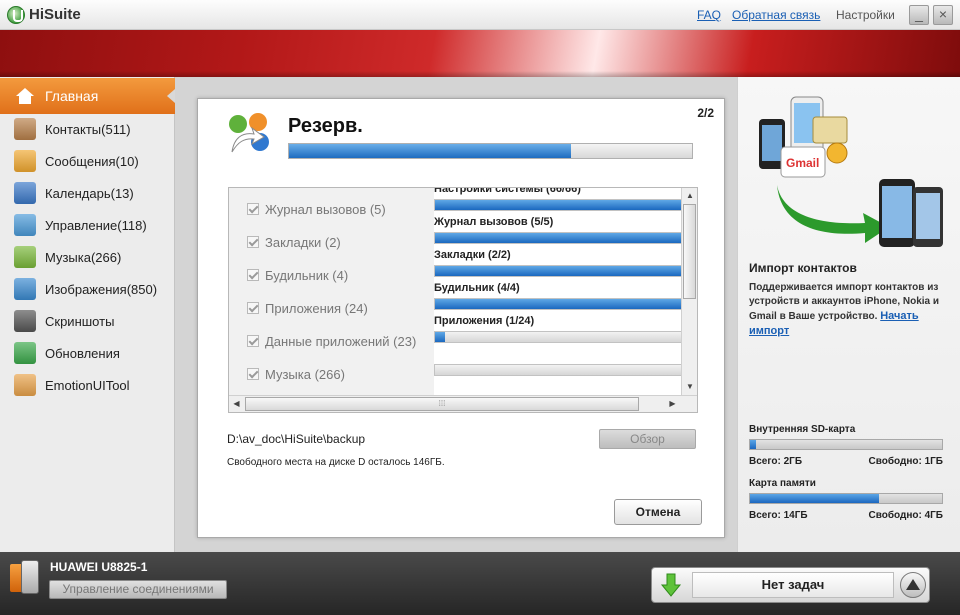  I want to click on sidebar-item-2: Сообщения(10), so click(87, 161).